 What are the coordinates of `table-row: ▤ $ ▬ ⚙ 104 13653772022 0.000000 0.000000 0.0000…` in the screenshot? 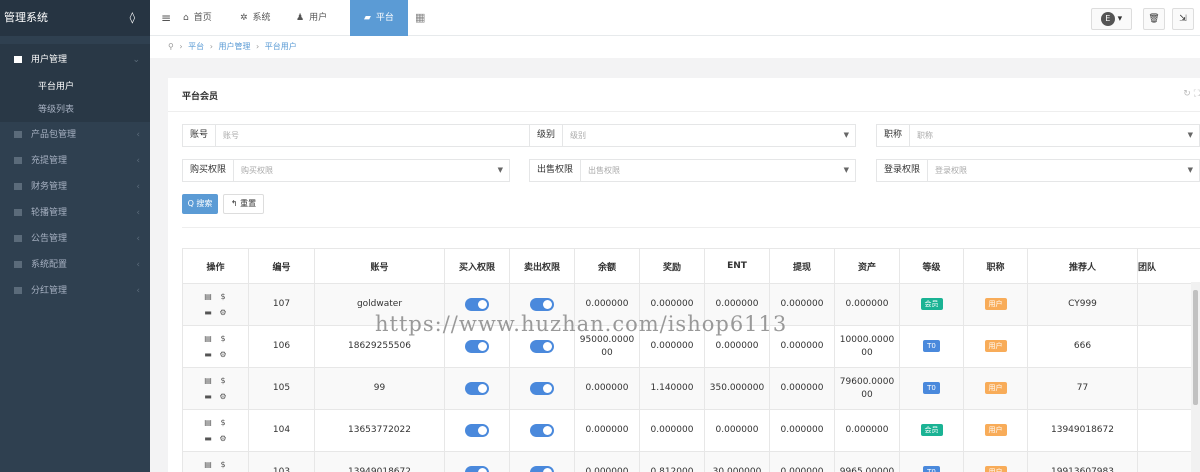 It's located at (691, 430).